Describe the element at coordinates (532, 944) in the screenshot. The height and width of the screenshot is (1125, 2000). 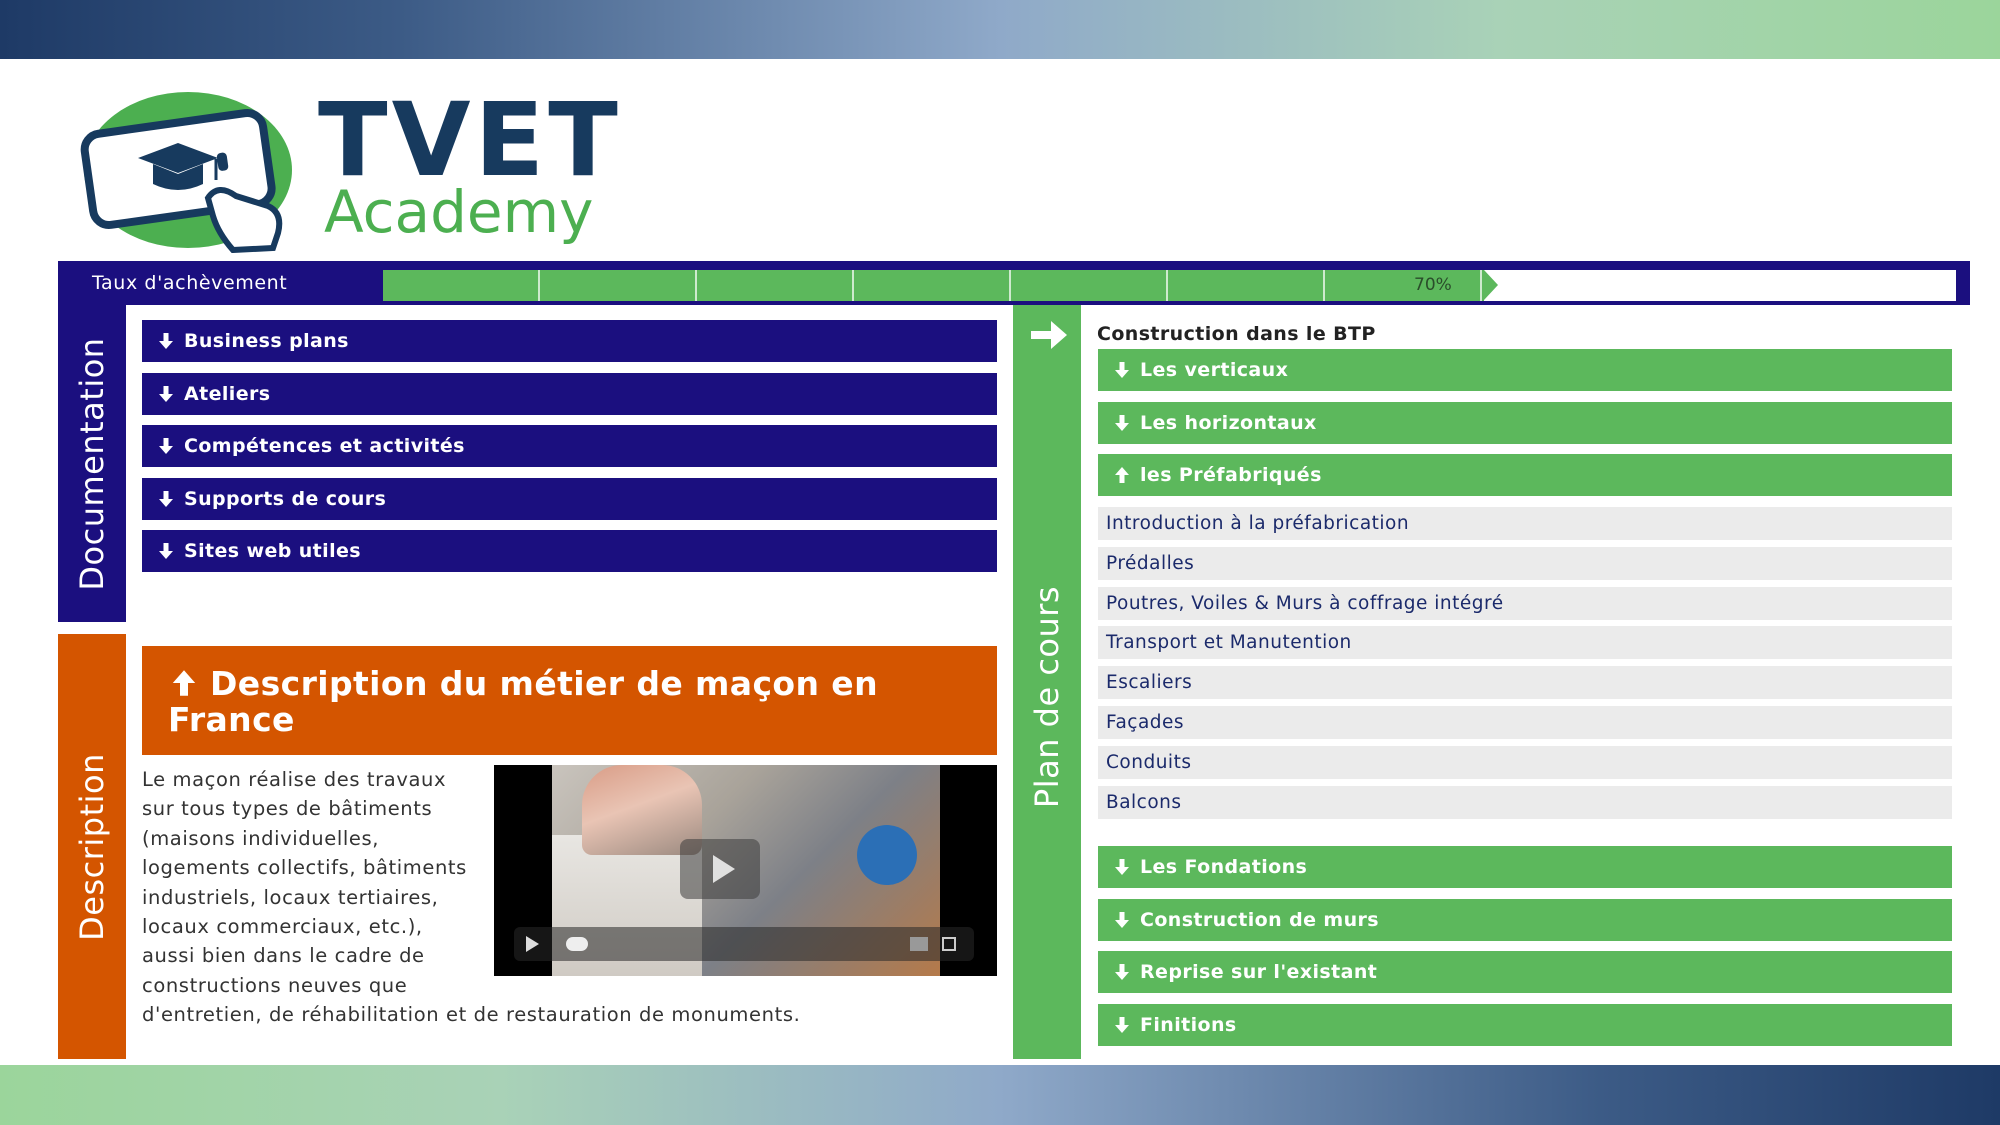
I see `control-play-icon` at that location.